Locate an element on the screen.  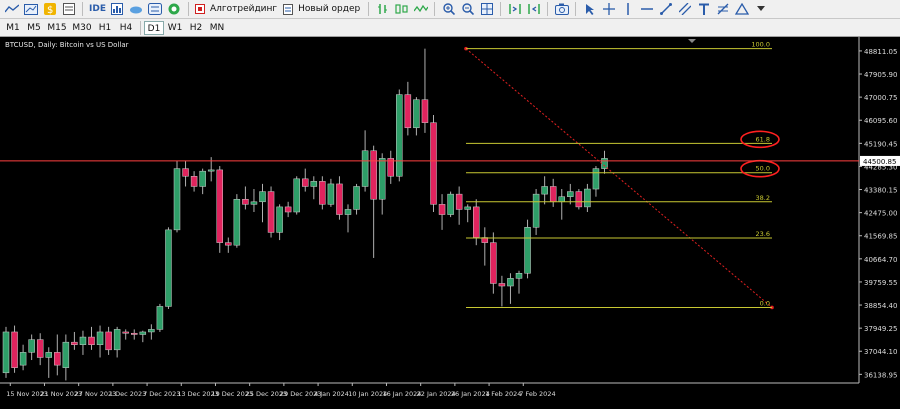
signals-icon is located at coordinates (174, 9).